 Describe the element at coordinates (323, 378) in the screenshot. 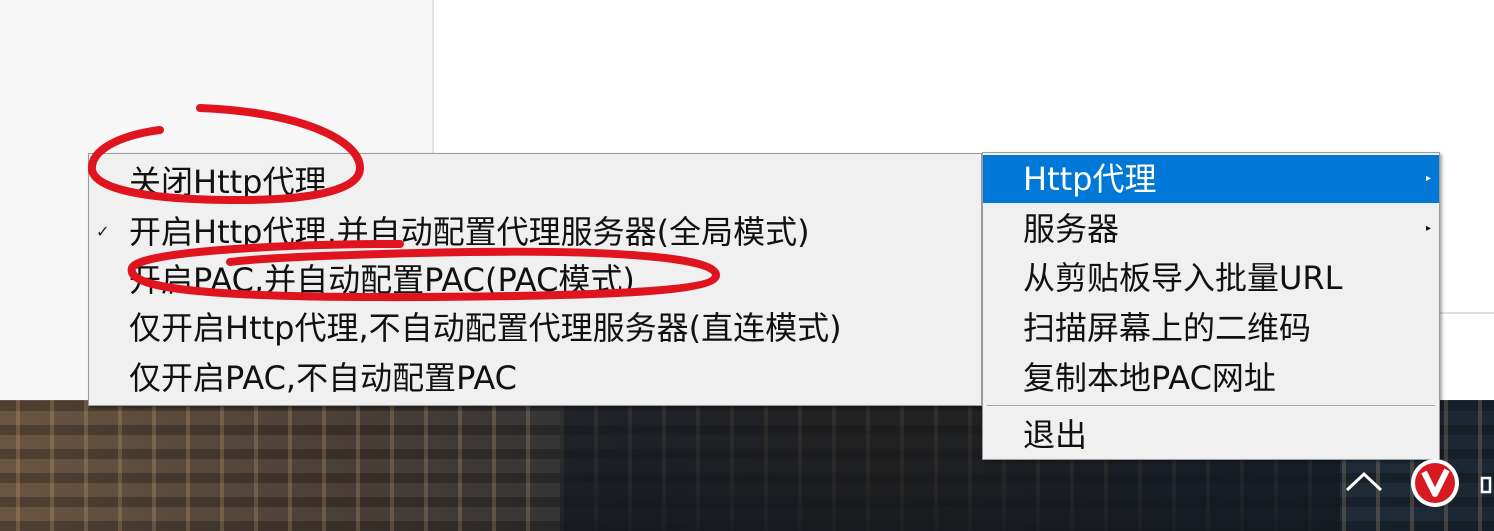

I see `menu-item-label: 仅开启PAC,不自动配置PAC` at that location.